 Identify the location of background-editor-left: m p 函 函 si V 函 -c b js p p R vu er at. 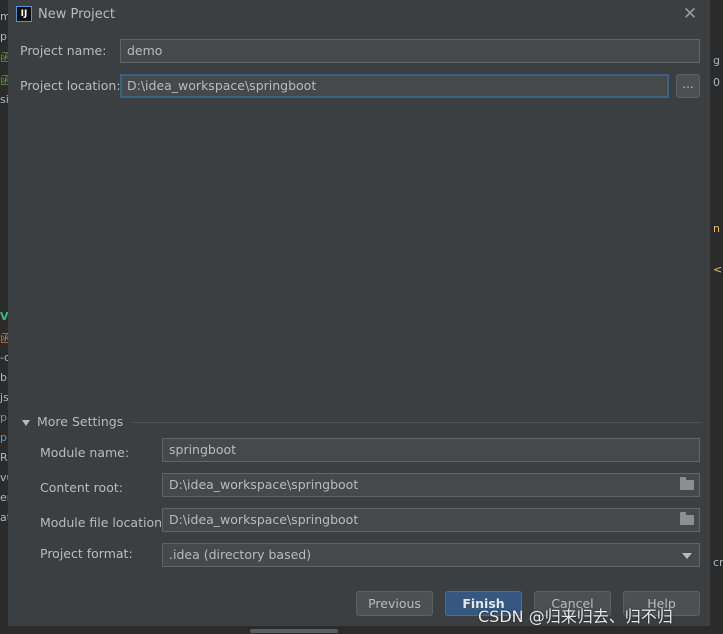
(4, 317).